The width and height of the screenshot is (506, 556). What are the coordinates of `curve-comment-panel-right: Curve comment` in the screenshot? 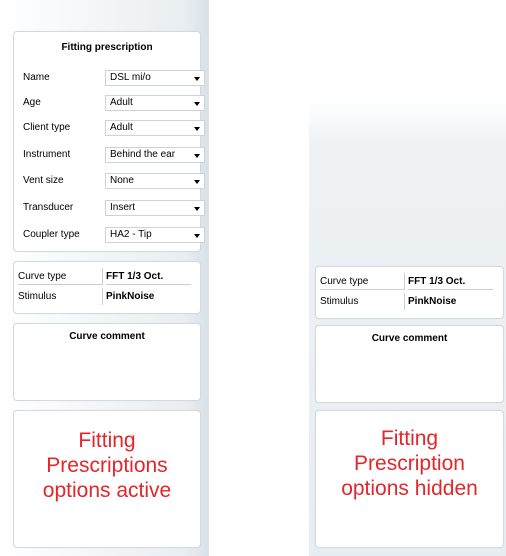 It's located at (409, 364).